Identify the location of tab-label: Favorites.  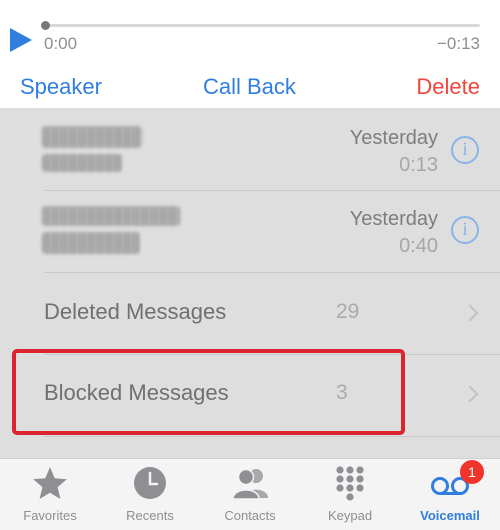
(50, 515).